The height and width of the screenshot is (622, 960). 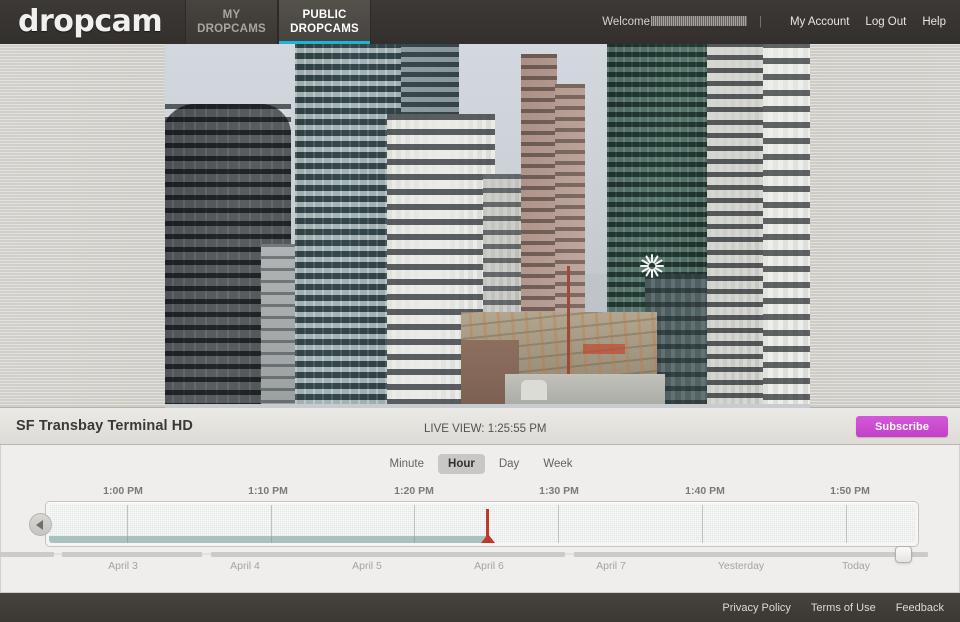 What do you see at coordinates (843, 608) in the screenshot?
I see `terms-of-use-link: Terms of Use` at bounding box center [843, 608].